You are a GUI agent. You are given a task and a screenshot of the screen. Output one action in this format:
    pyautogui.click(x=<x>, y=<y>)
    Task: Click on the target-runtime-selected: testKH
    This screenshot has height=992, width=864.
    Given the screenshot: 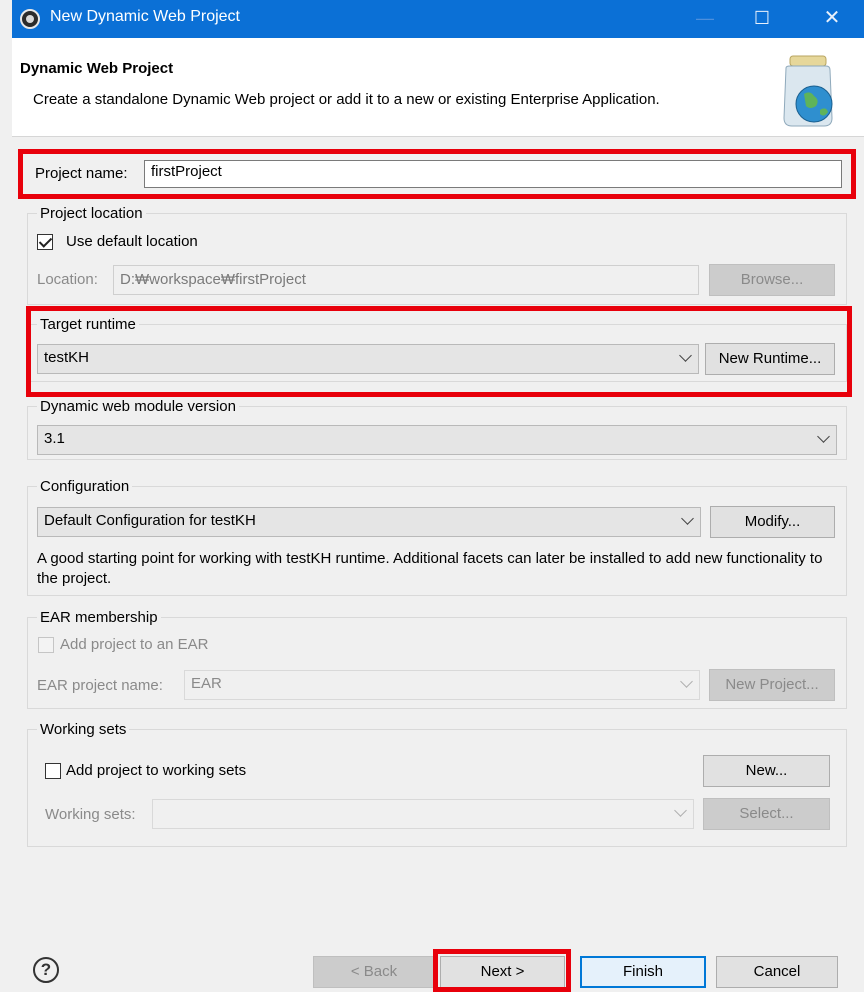 What is the action you would take?
    pyautogui.click(x=67, y=357)
    